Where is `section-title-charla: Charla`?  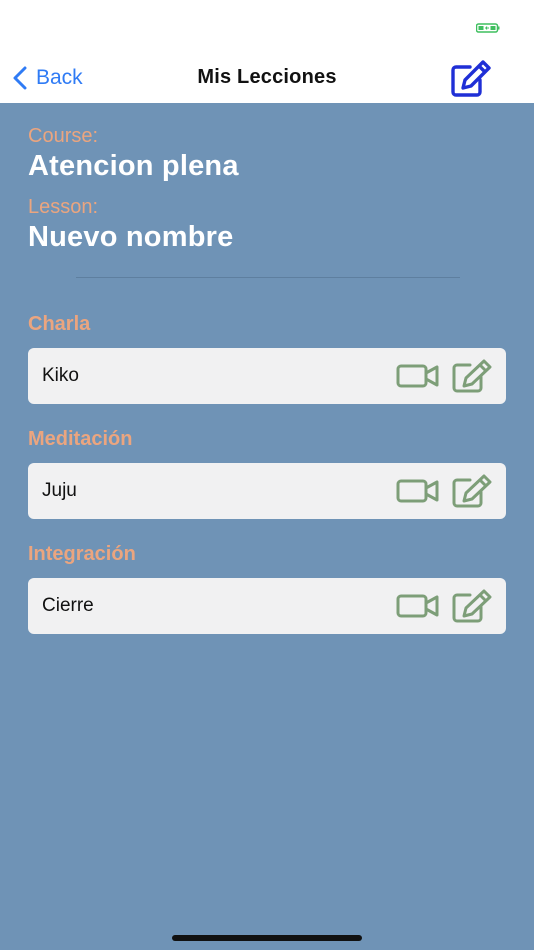
section-title-charla: Charla is located at coordinates (59, 324).